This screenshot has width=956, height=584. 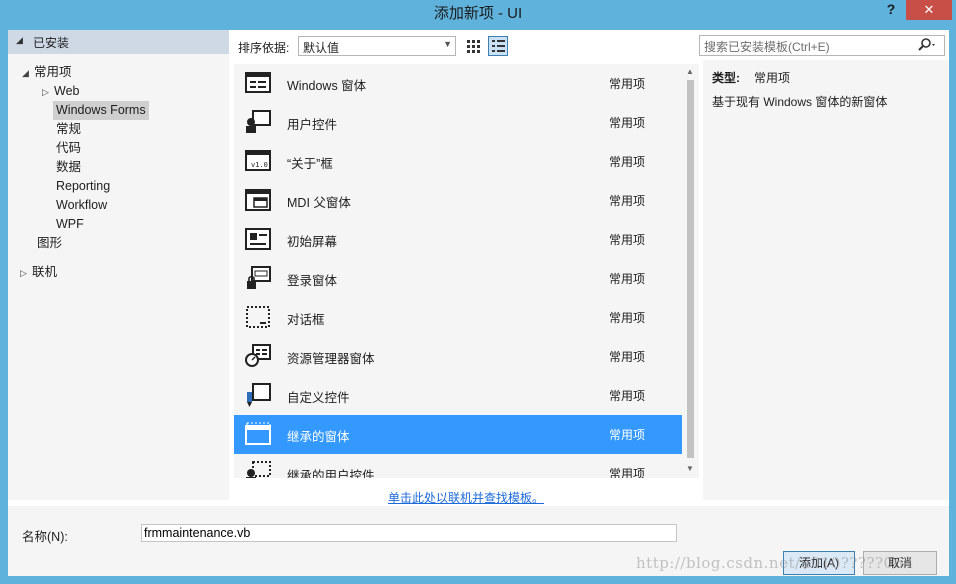 What do you see at coordinates (118, 42) in the screenshot?
I see `installed-header: ◢ 已安装` at bounding box center [118, 42].